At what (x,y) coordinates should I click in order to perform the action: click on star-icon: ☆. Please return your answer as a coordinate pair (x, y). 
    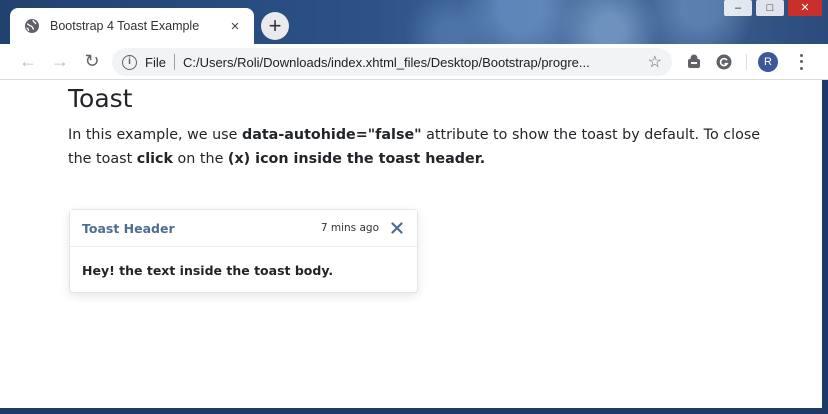
    Looking at the image, I should click on (655, 62).